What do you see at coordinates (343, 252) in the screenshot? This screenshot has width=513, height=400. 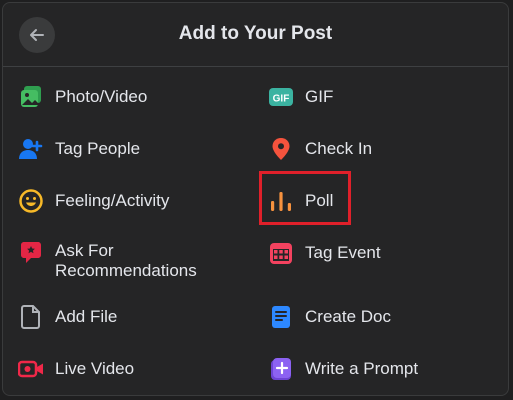 I see `tag-event-label: Tag Event` at bounding box center [343, 252].